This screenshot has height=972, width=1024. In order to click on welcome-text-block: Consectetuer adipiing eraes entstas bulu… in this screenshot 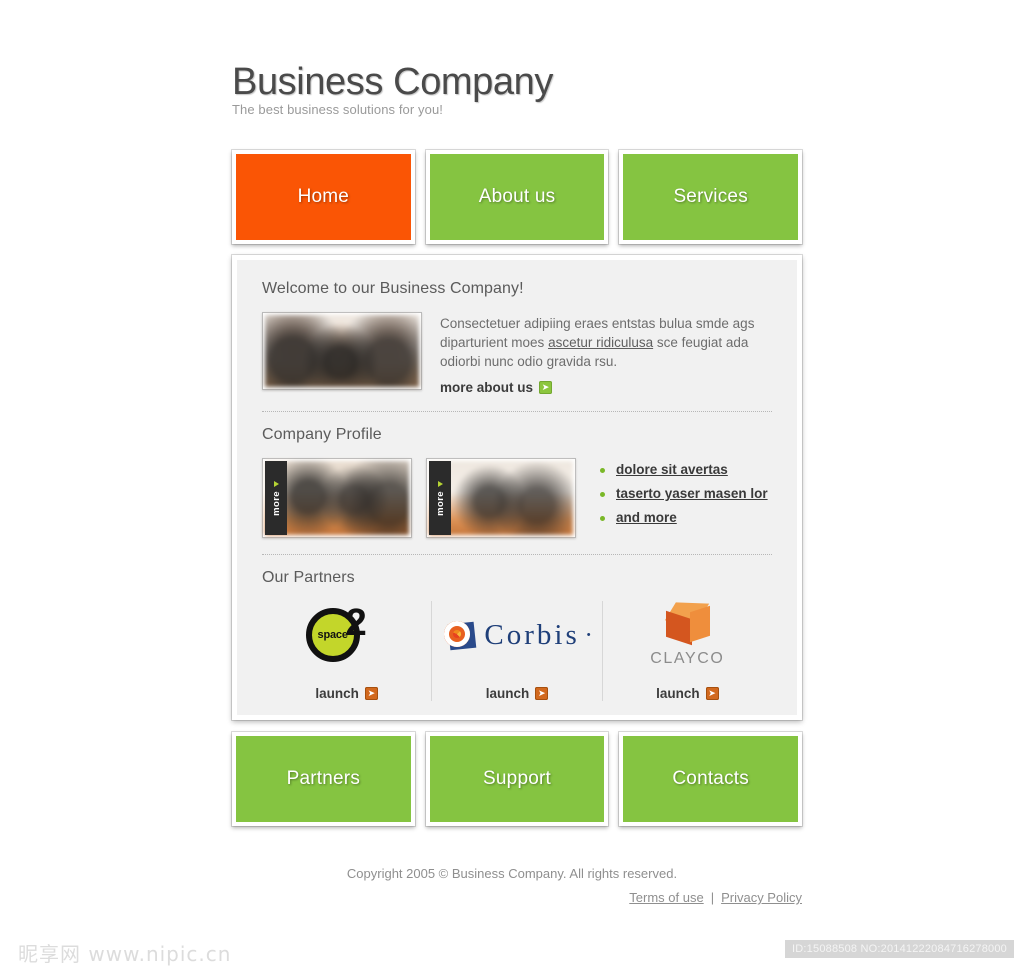, I will do `click(606, 353)`.